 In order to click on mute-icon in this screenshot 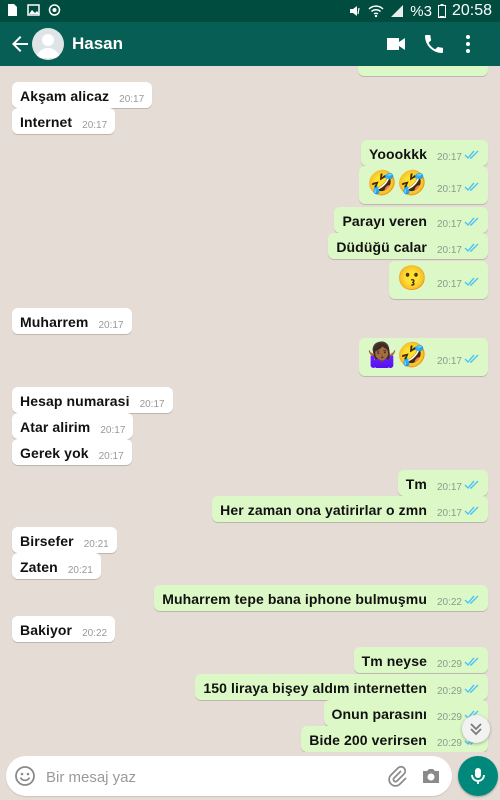, I will do `click(355, 11)`.